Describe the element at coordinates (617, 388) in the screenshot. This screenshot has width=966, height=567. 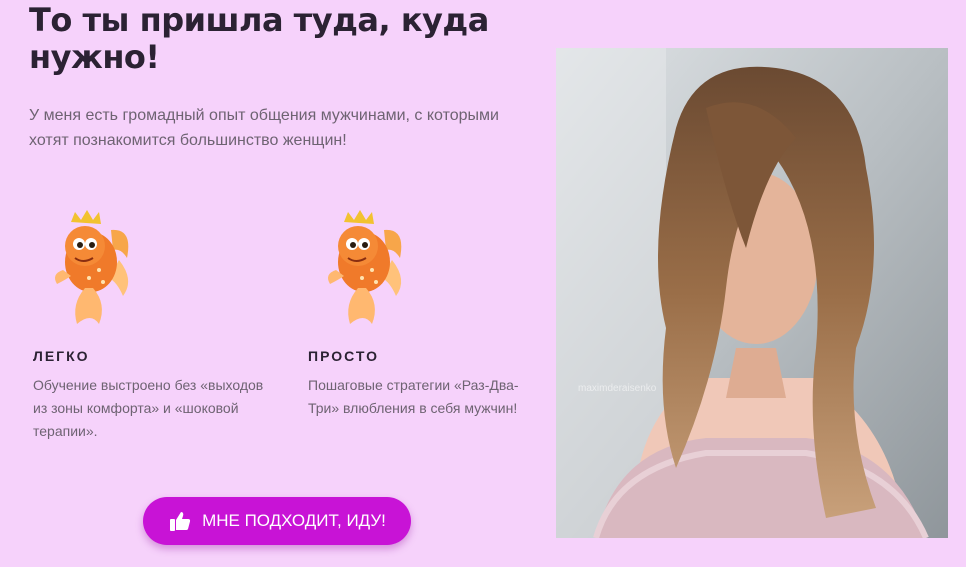
I see `photo-watermark: maximderaisenko` at that location.